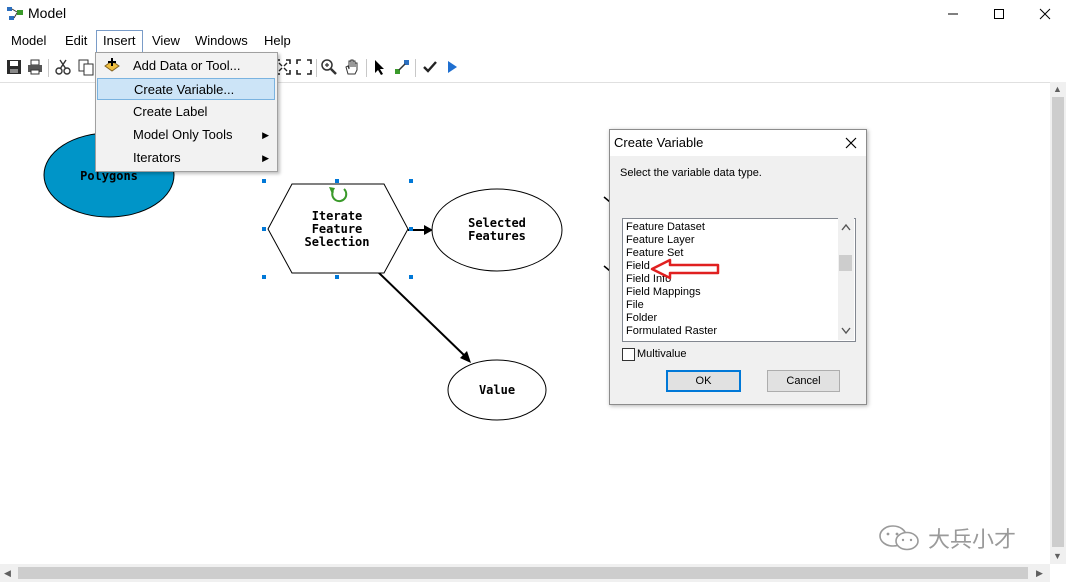  I want to click on list-item: Feature Layer, so click(660, 240).